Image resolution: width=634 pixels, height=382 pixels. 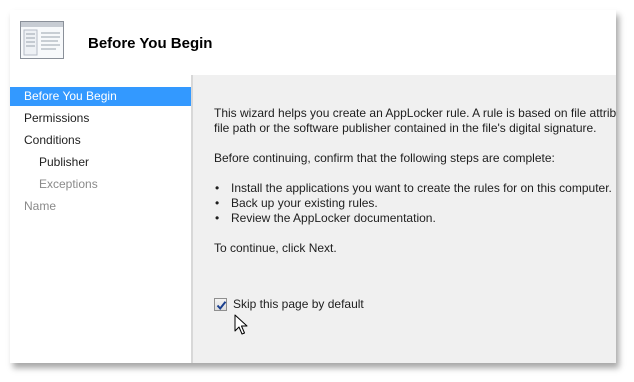 I want to click on mouse-pointer-icon, so click(x=241, y=324).